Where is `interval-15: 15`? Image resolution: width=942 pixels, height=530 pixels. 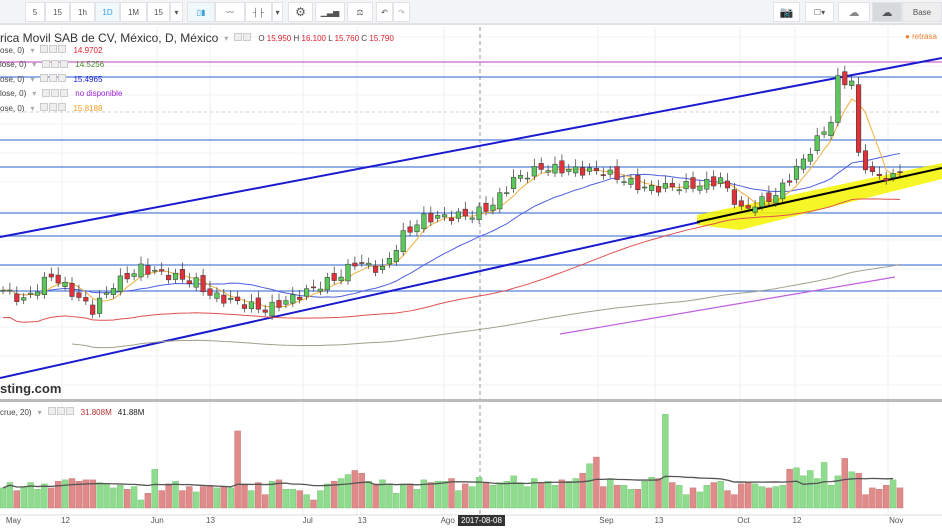 interval-15: 15 is located at coordinates (57, 12).